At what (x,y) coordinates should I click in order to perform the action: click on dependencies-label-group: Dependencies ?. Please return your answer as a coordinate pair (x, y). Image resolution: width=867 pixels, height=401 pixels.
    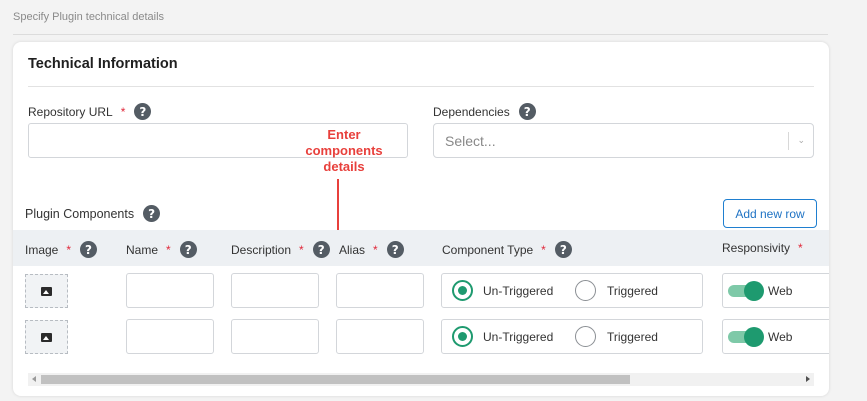
    Looking at the image, I should click on (484, 111).